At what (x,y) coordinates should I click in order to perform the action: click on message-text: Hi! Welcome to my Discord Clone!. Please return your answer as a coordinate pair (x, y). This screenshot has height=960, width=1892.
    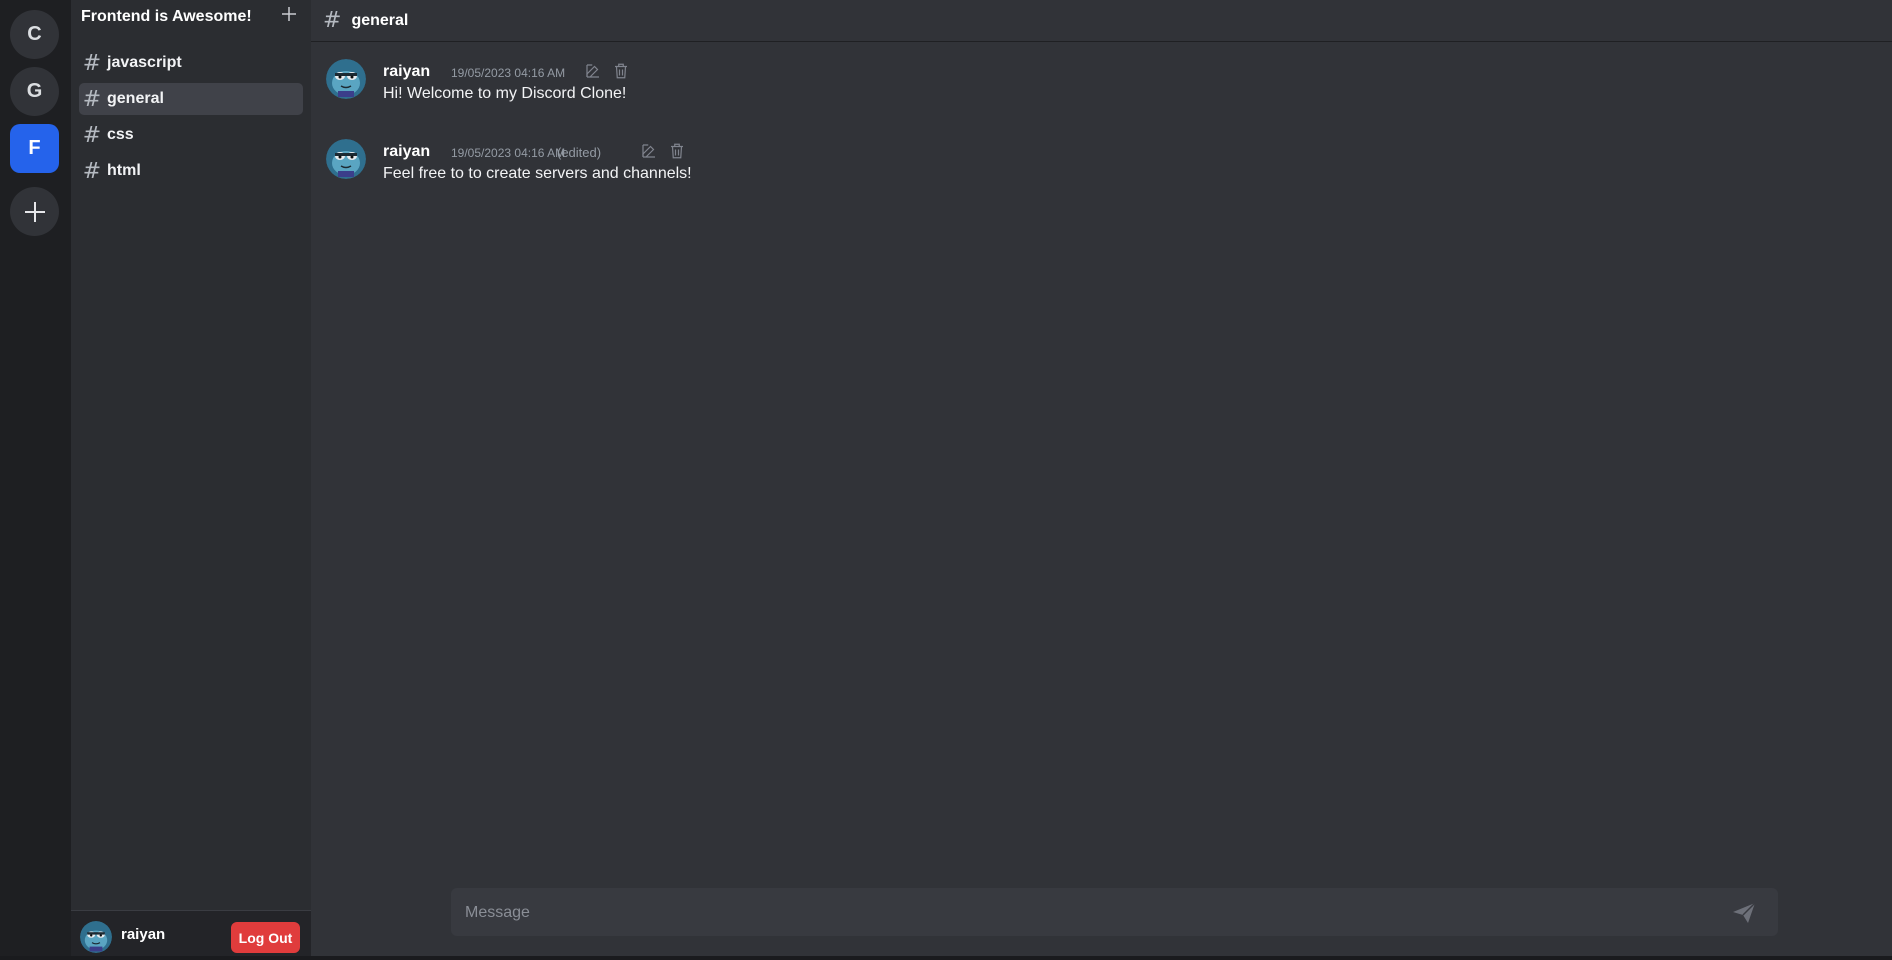
    Looking at the image, I should click on (505, 93).